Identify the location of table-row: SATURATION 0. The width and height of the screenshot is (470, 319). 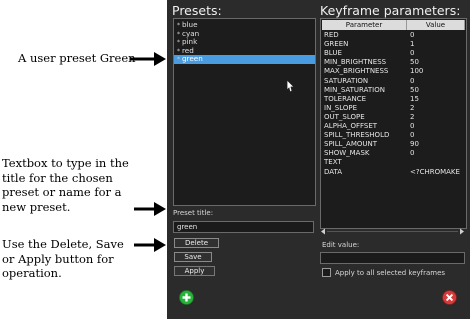
(394, 81).